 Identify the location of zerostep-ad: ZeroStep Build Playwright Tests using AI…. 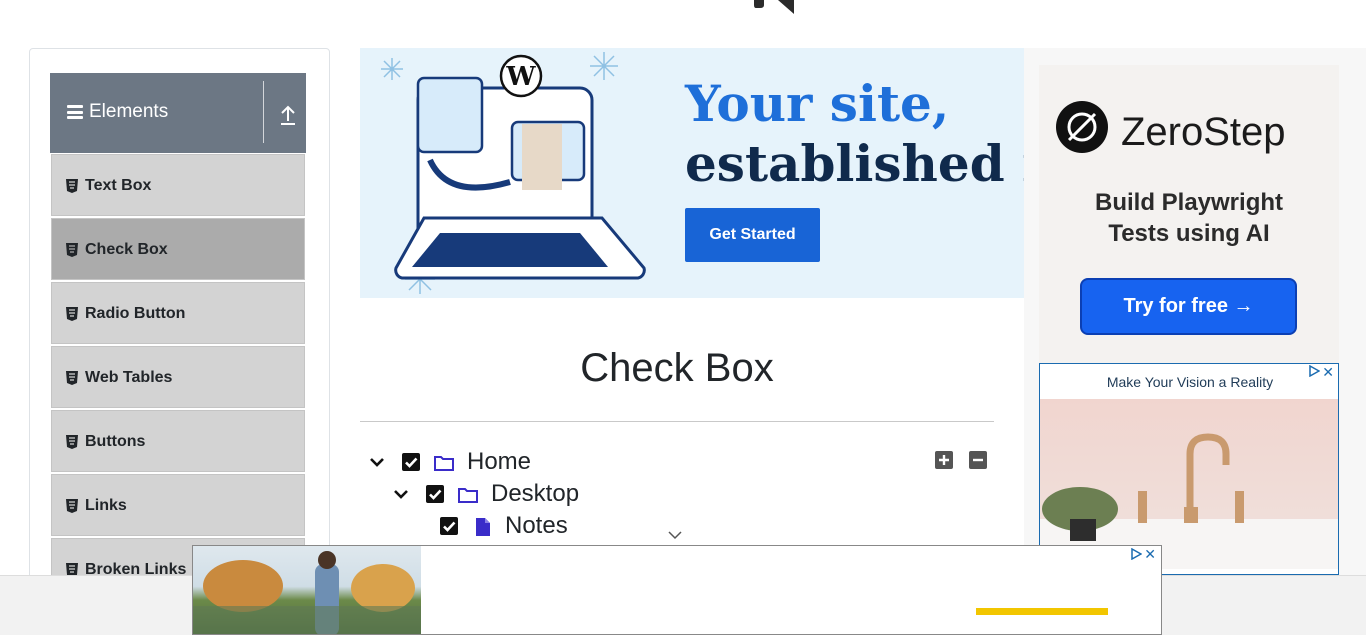
(1189, 215).